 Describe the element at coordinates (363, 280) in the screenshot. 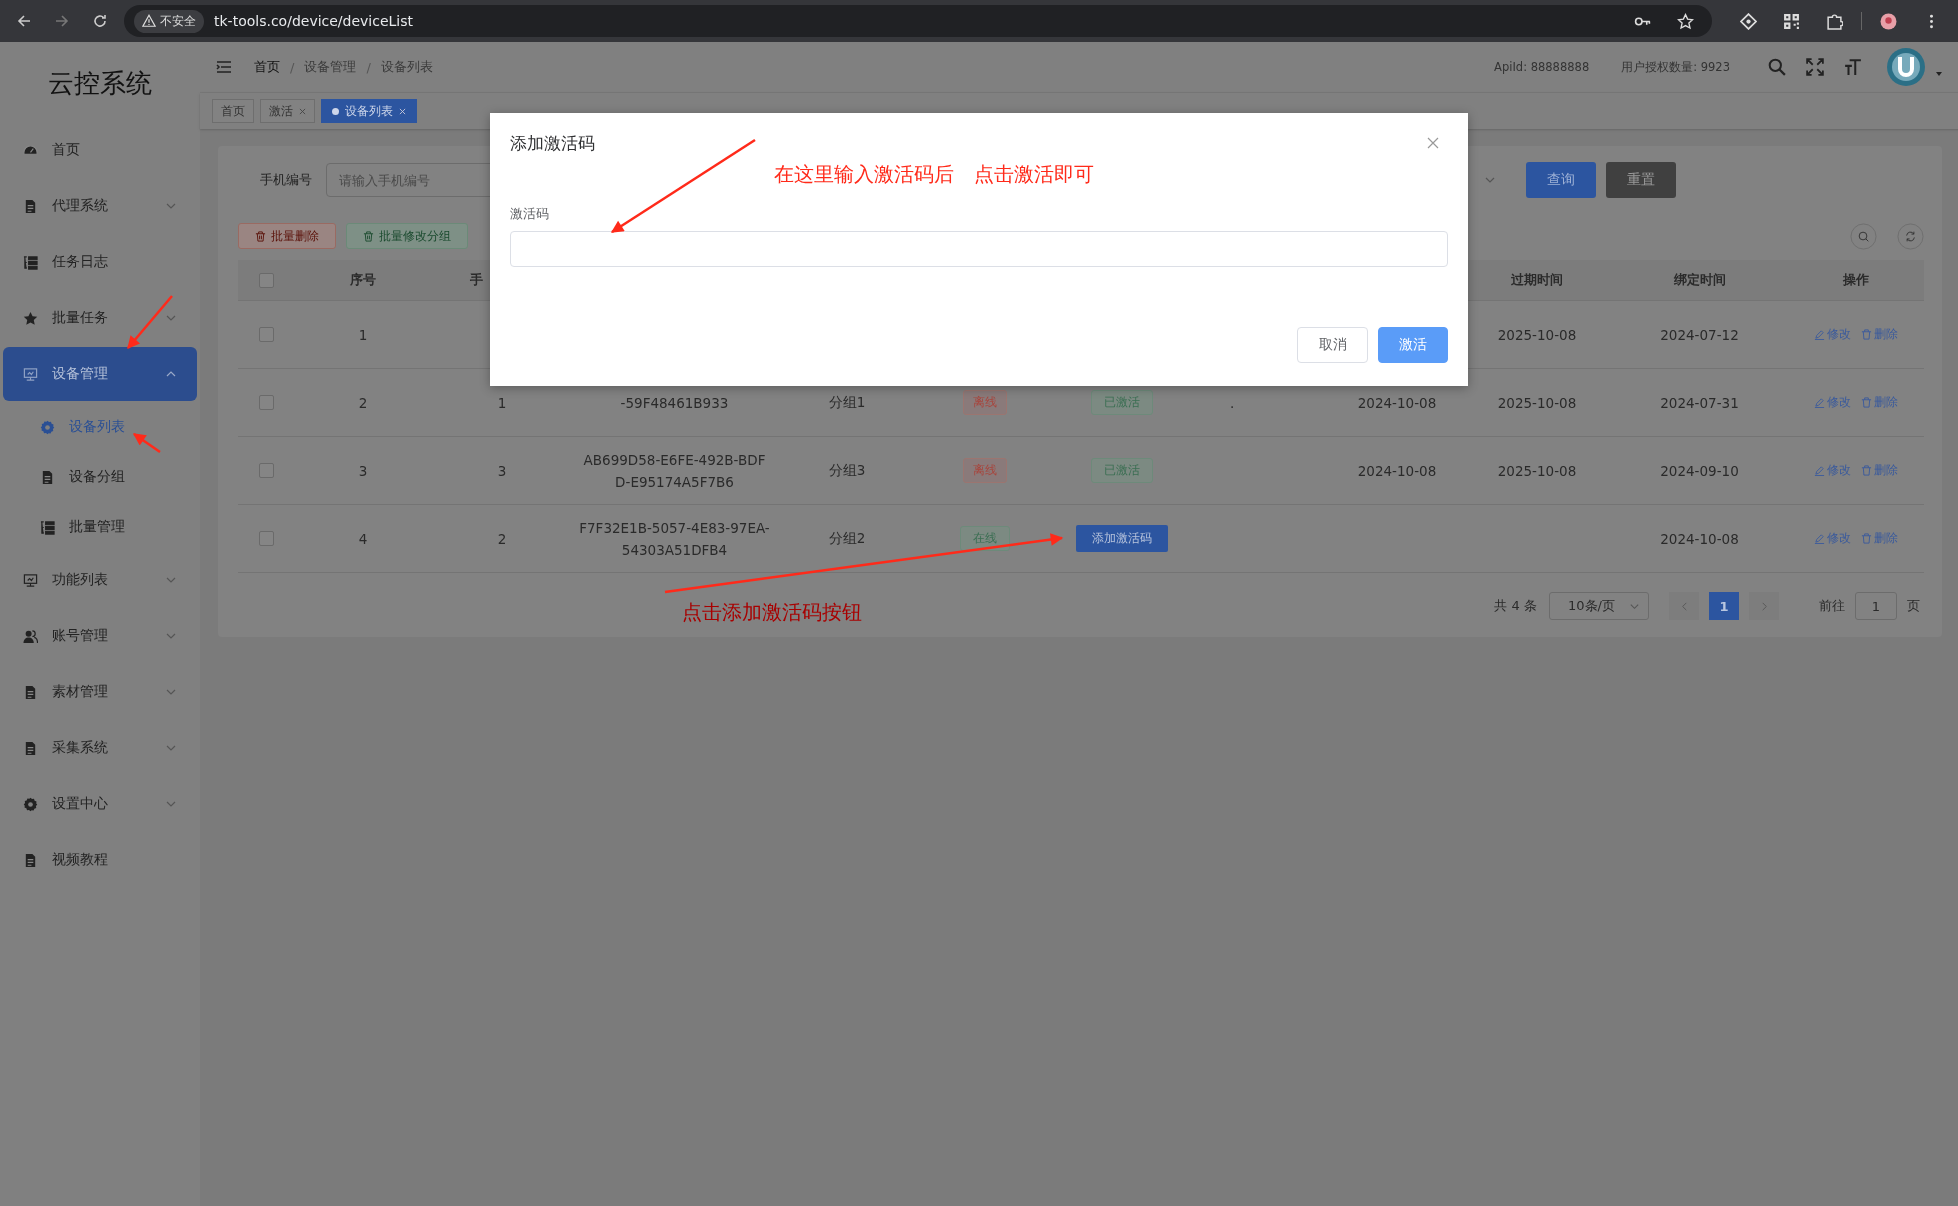

I see `column-header: 序号` at that location.